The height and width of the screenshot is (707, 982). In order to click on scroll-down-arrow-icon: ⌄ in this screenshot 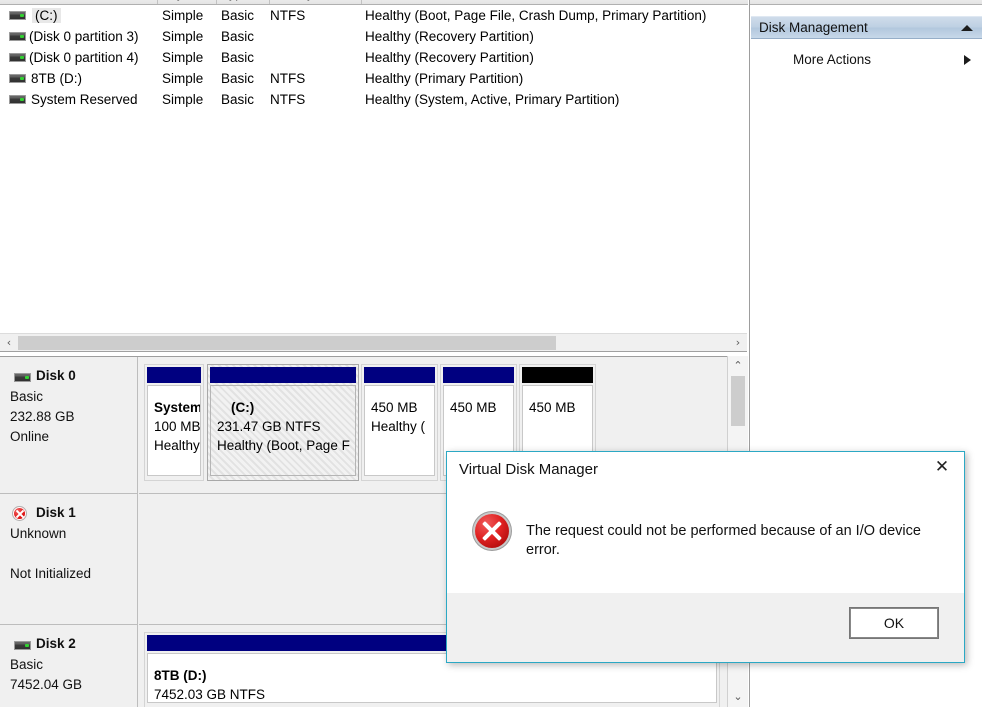, I will do `click(738, 697)`.